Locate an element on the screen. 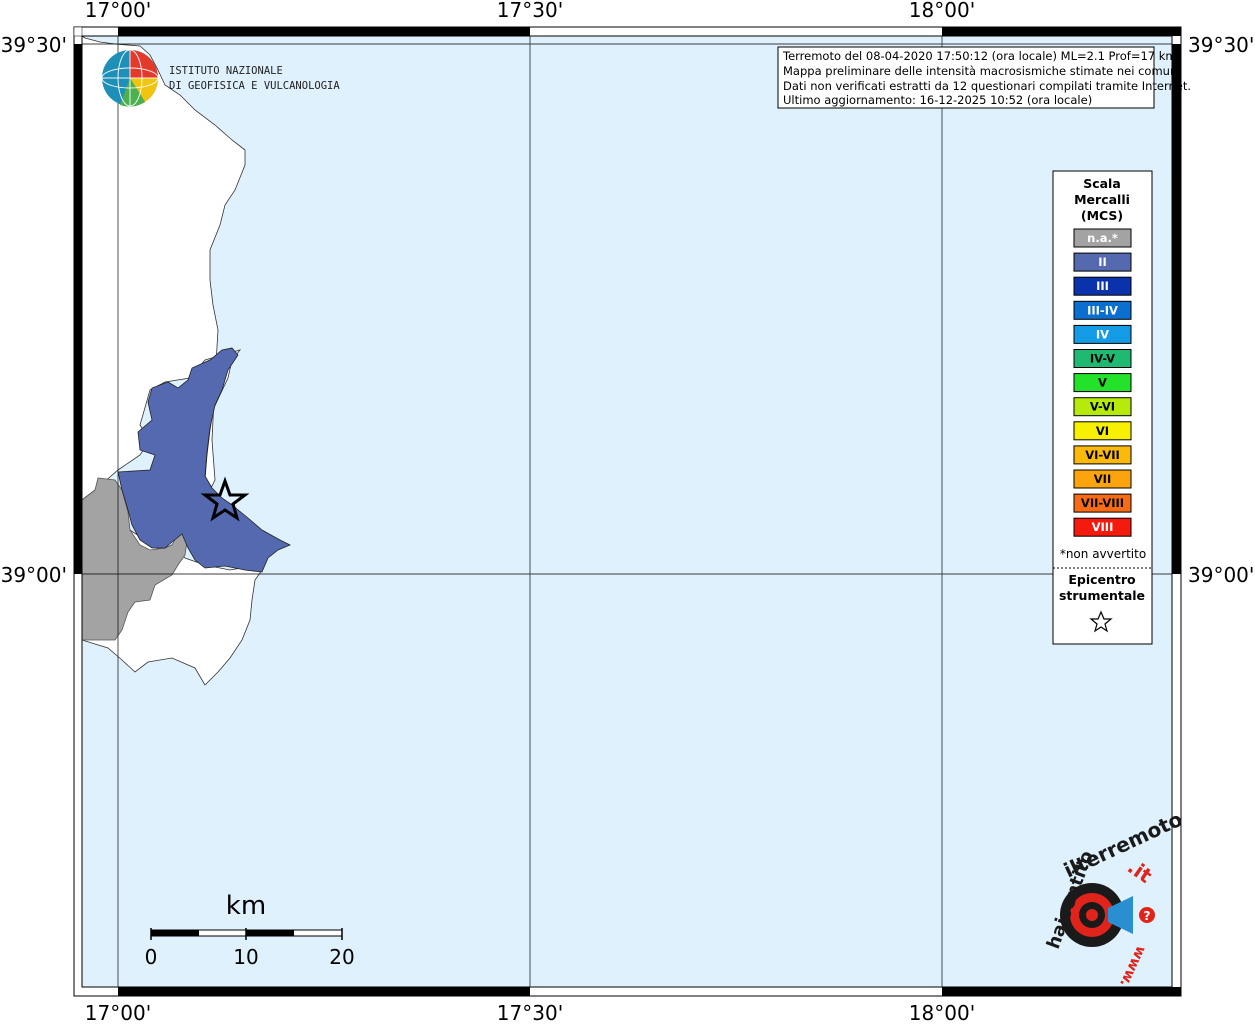 The image size is (1255, 1024). legend-label: V is located at coordinates (1102, 383).